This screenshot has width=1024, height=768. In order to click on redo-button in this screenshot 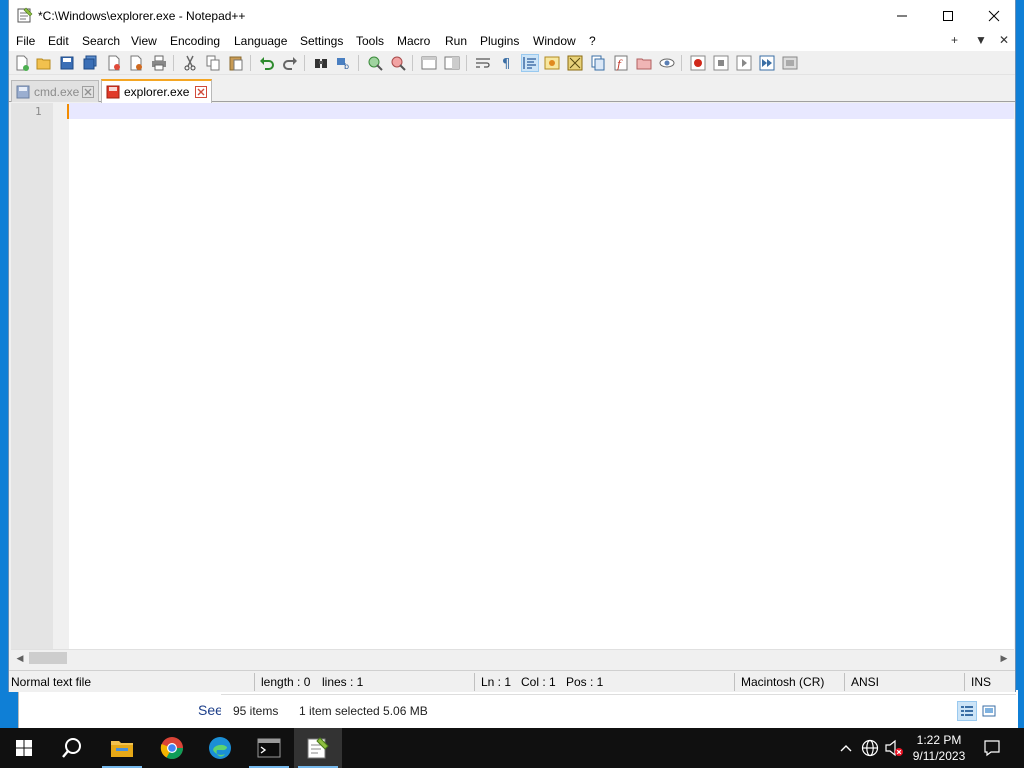, I will do `click(290, 63)`.